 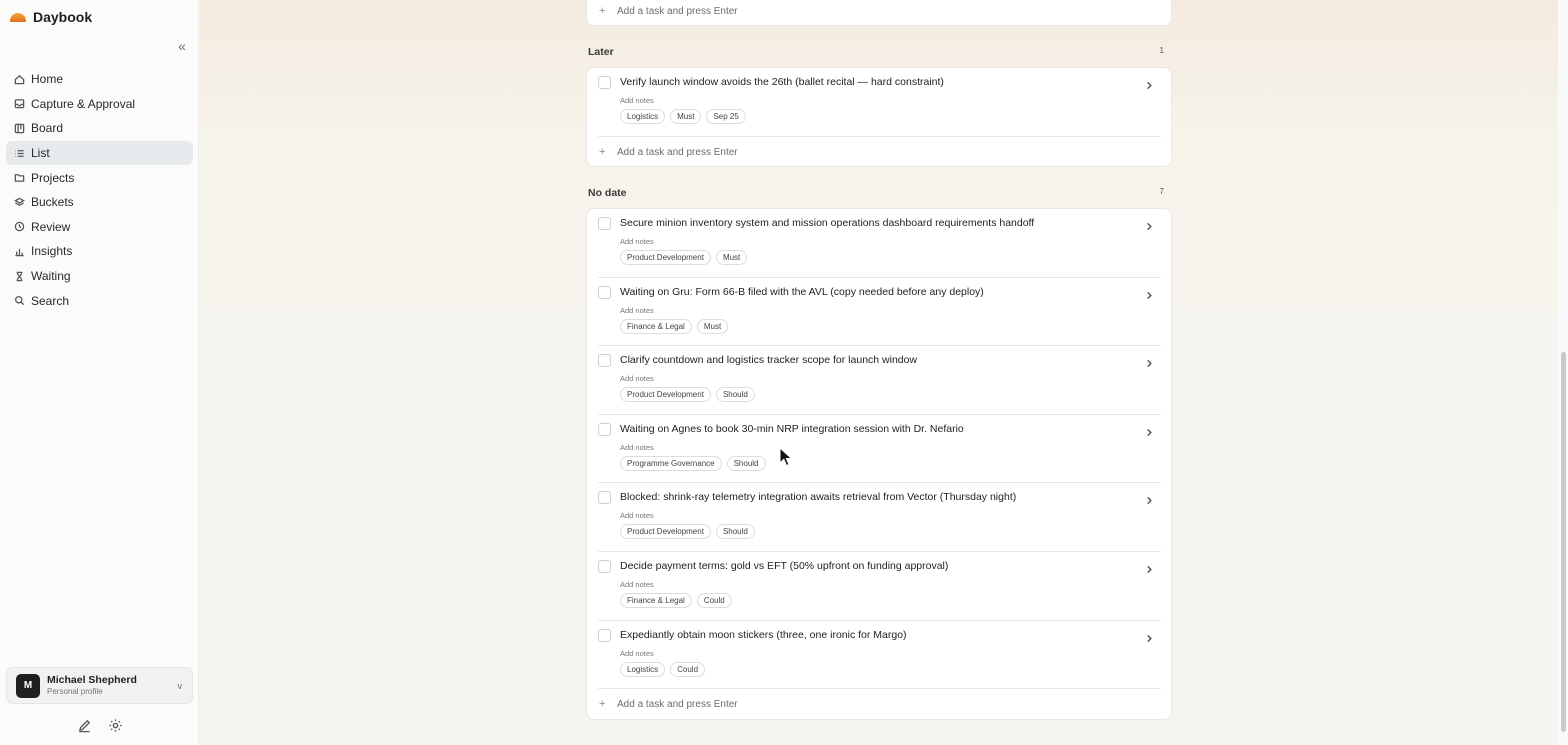 I want to click on section-header-later: Later 1, so click(x=876, y=52).